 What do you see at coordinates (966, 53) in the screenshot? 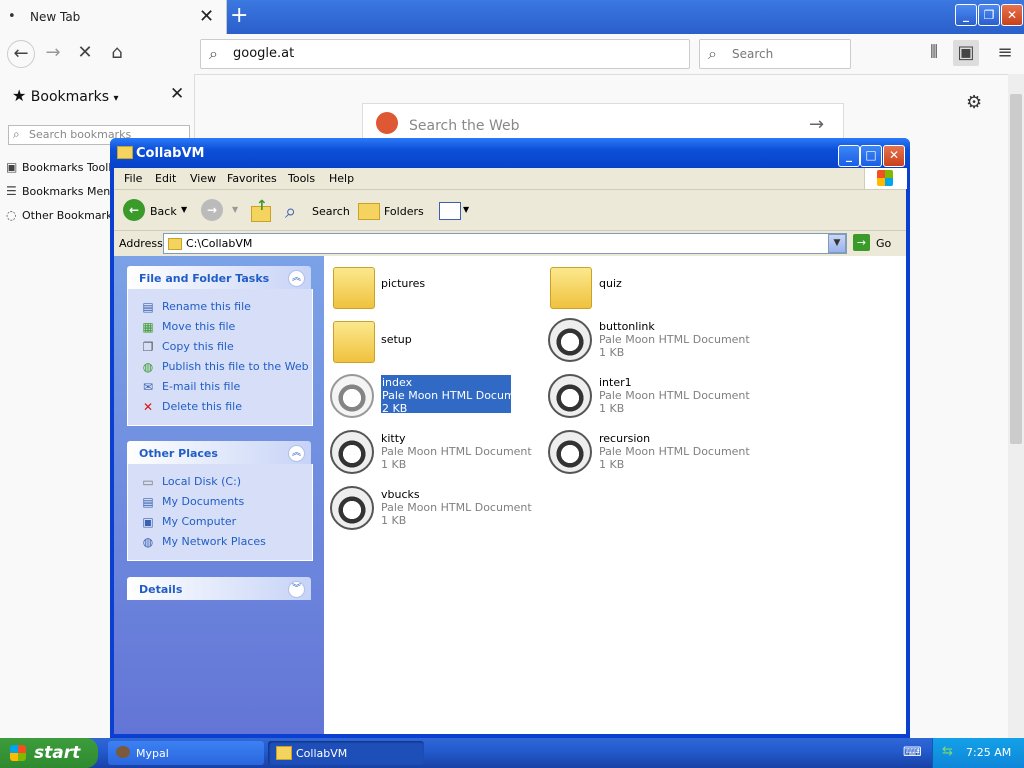
I see `sidebar-toggle-icon: ▣` at bounding box center [966, 53].